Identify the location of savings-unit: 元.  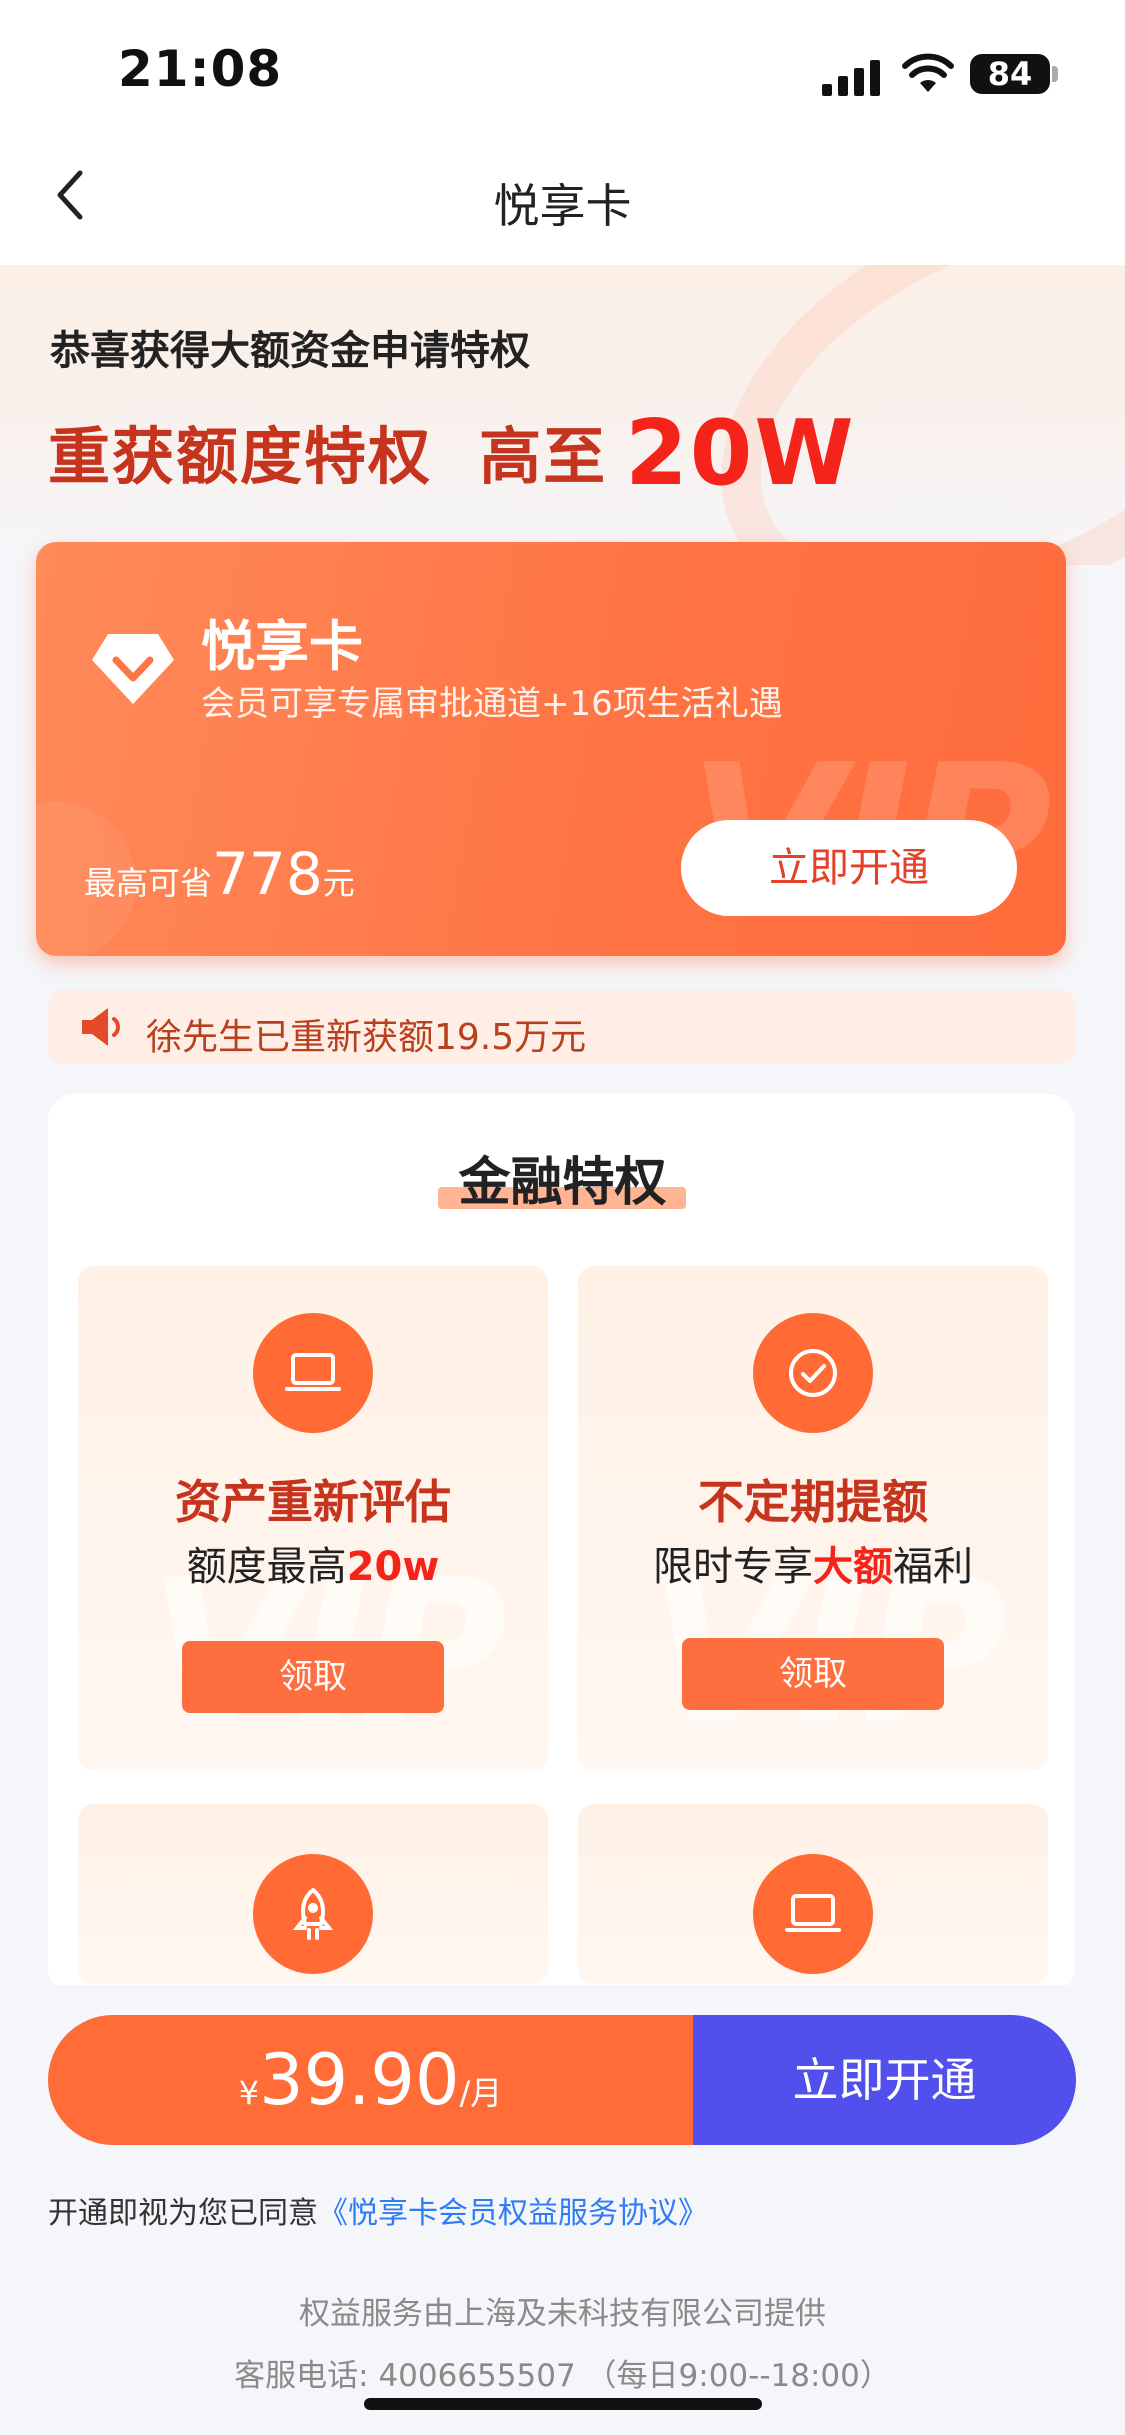
(338, 883).